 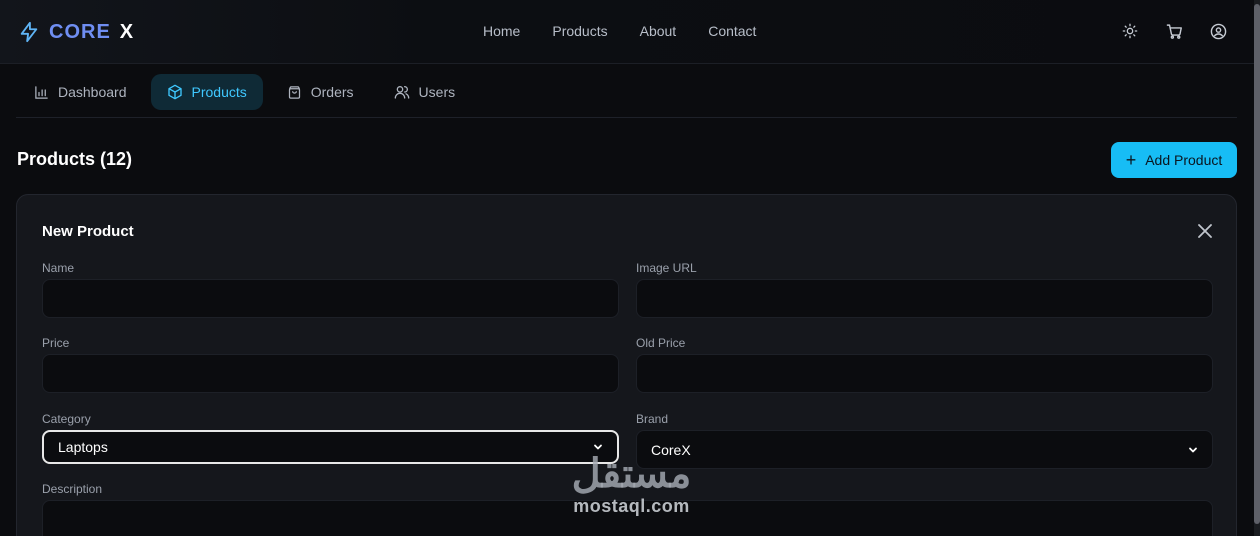 What do you see at coordinates (401, 92) in the screenshot?
I see `users-icon` at bounding box center [401, 92].